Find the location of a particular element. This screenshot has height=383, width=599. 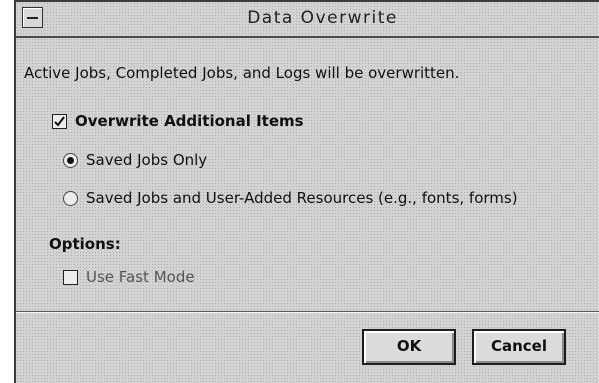

checkbox-unchecked-icon is located at coordinates (70, 277).